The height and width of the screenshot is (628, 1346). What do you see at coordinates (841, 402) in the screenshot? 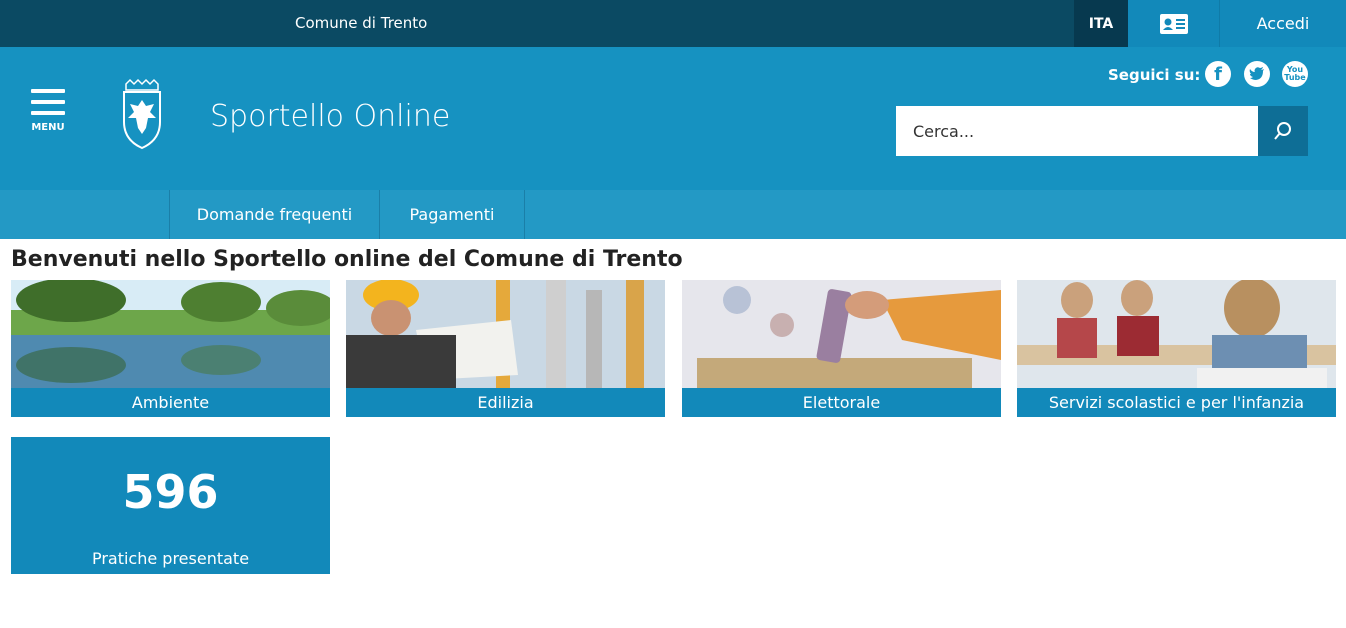
I see `tile-label: Elettorale` at bounding box center [841, 402].